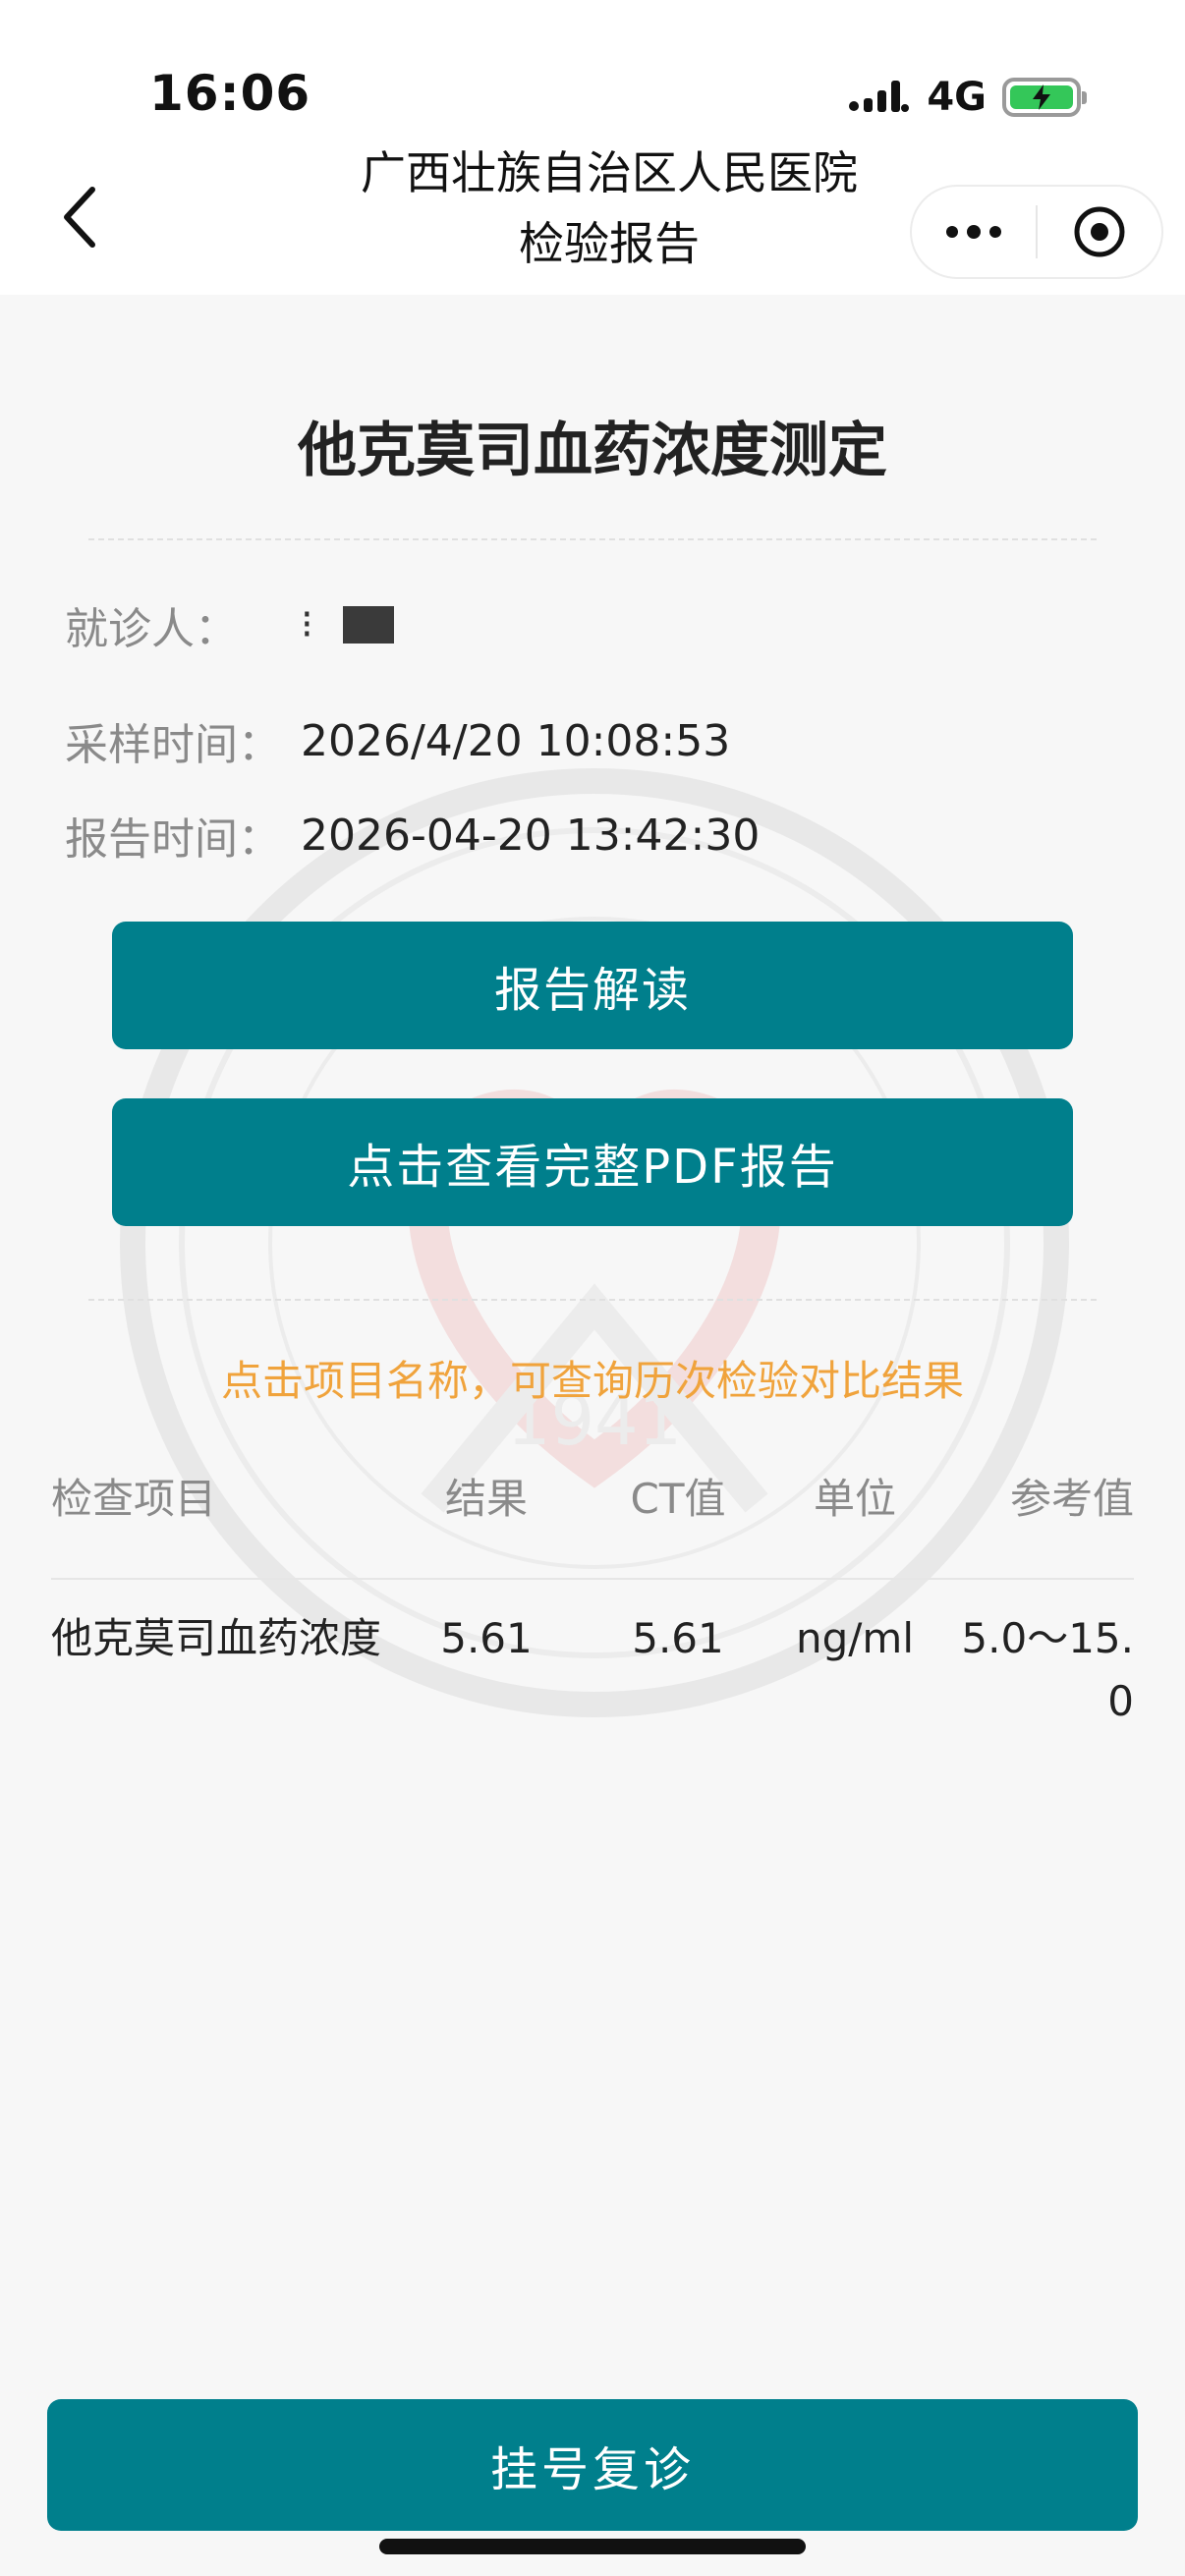 The height and width of the screenshot is (2576, 1185). What do you see at coordinates (610, 208) in the screenshot?
I see `nav-title: 广西壮族自治区人民医院 检验报告` at bounding box center [610, 208].